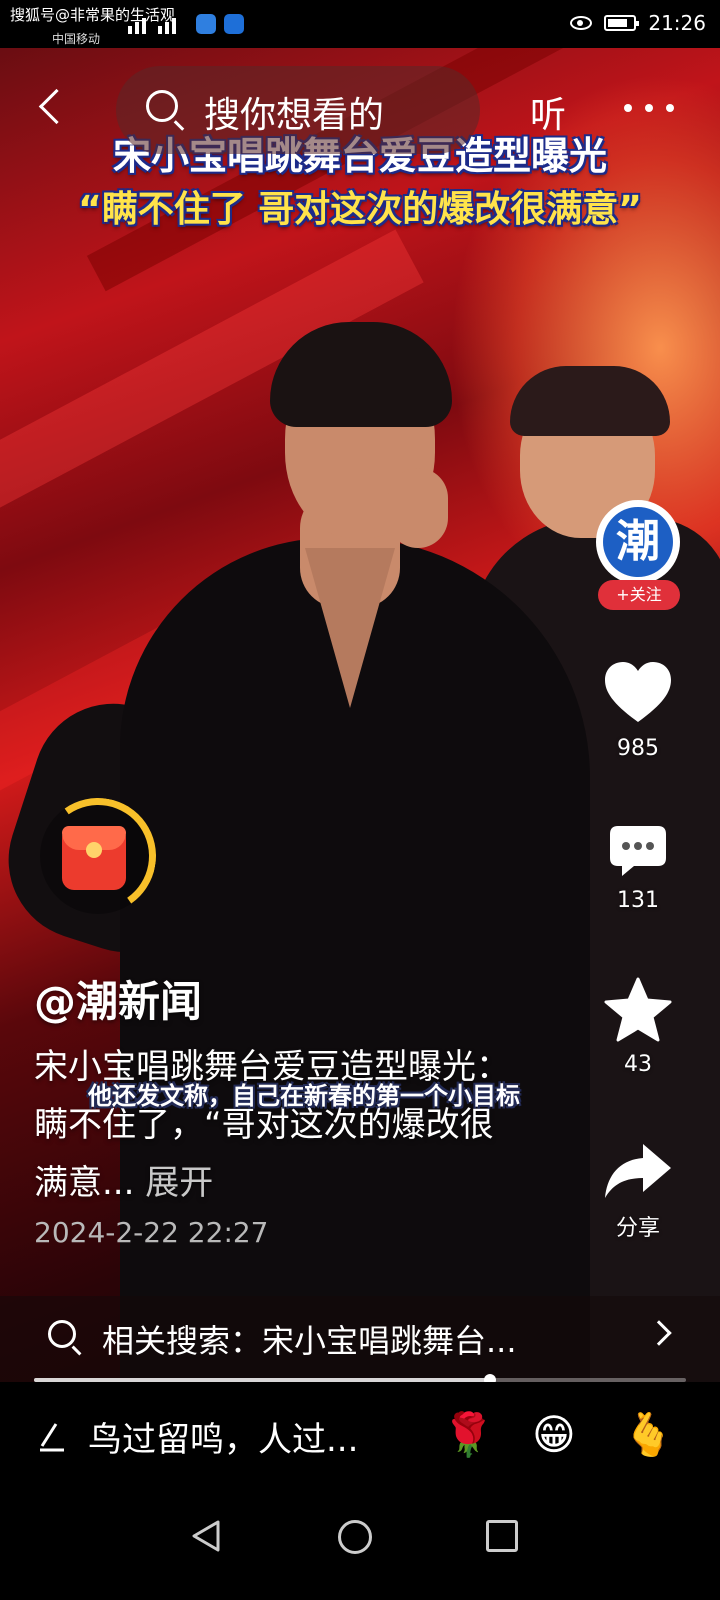 This screenshot has width=720, height=1600. What do you see at coordinates (52, 108) in the screenshot?
I see `back-chevron-icon` at bounding box center [52, 108].